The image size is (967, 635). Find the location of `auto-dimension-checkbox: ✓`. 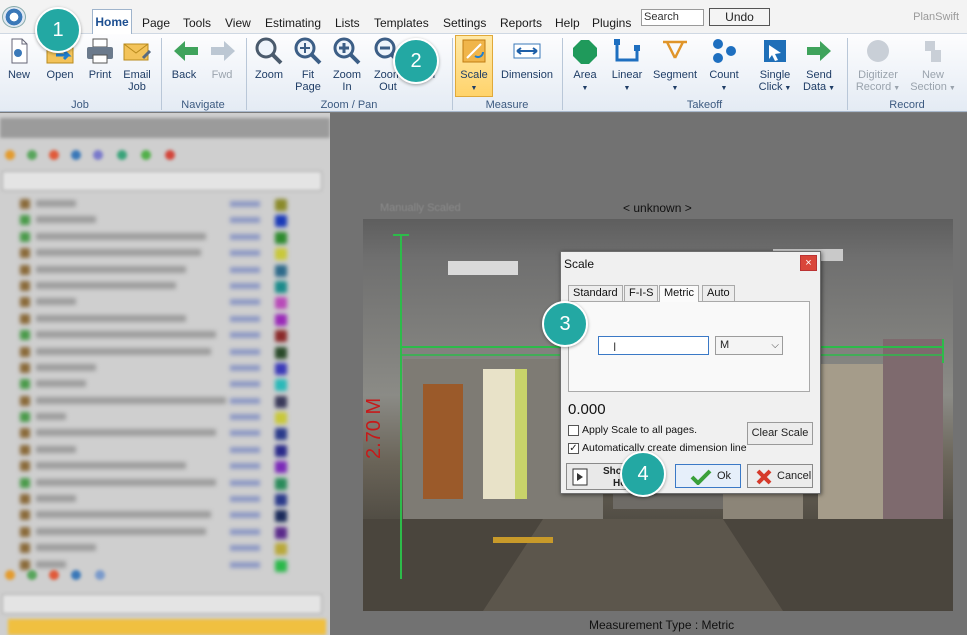

auto-dimension-checkbox: ✓ is located at coordinates (573, 448).